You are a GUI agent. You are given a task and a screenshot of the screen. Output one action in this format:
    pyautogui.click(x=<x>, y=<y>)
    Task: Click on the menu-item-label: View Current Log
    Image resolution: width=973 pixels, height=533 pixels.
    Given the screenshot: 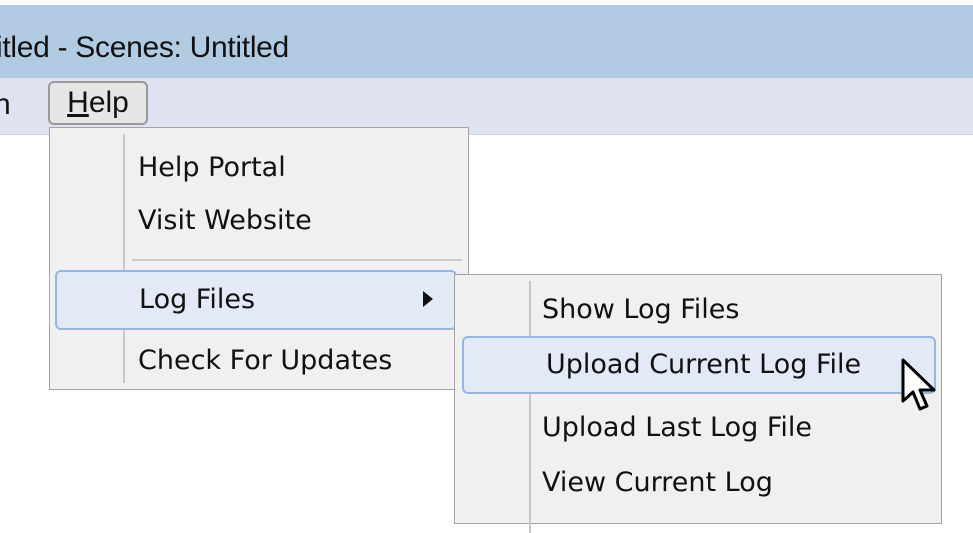 What is the action you would take?
    pyautogui.click(x=657, y=482)
    